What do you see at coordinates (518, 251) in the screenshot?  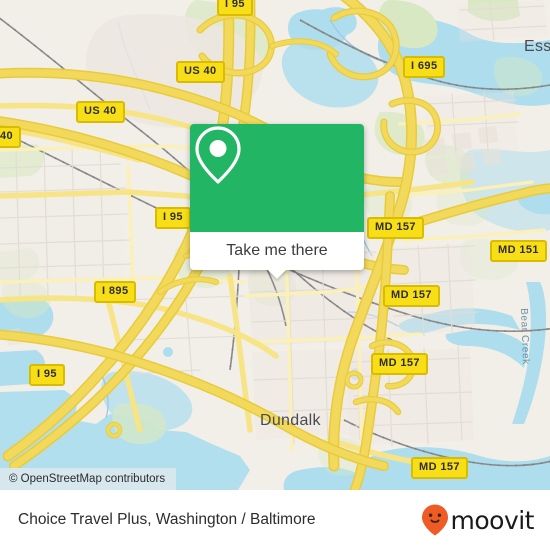 I see `road-shield-md151: MD 151` at bounding box center [518, 251].